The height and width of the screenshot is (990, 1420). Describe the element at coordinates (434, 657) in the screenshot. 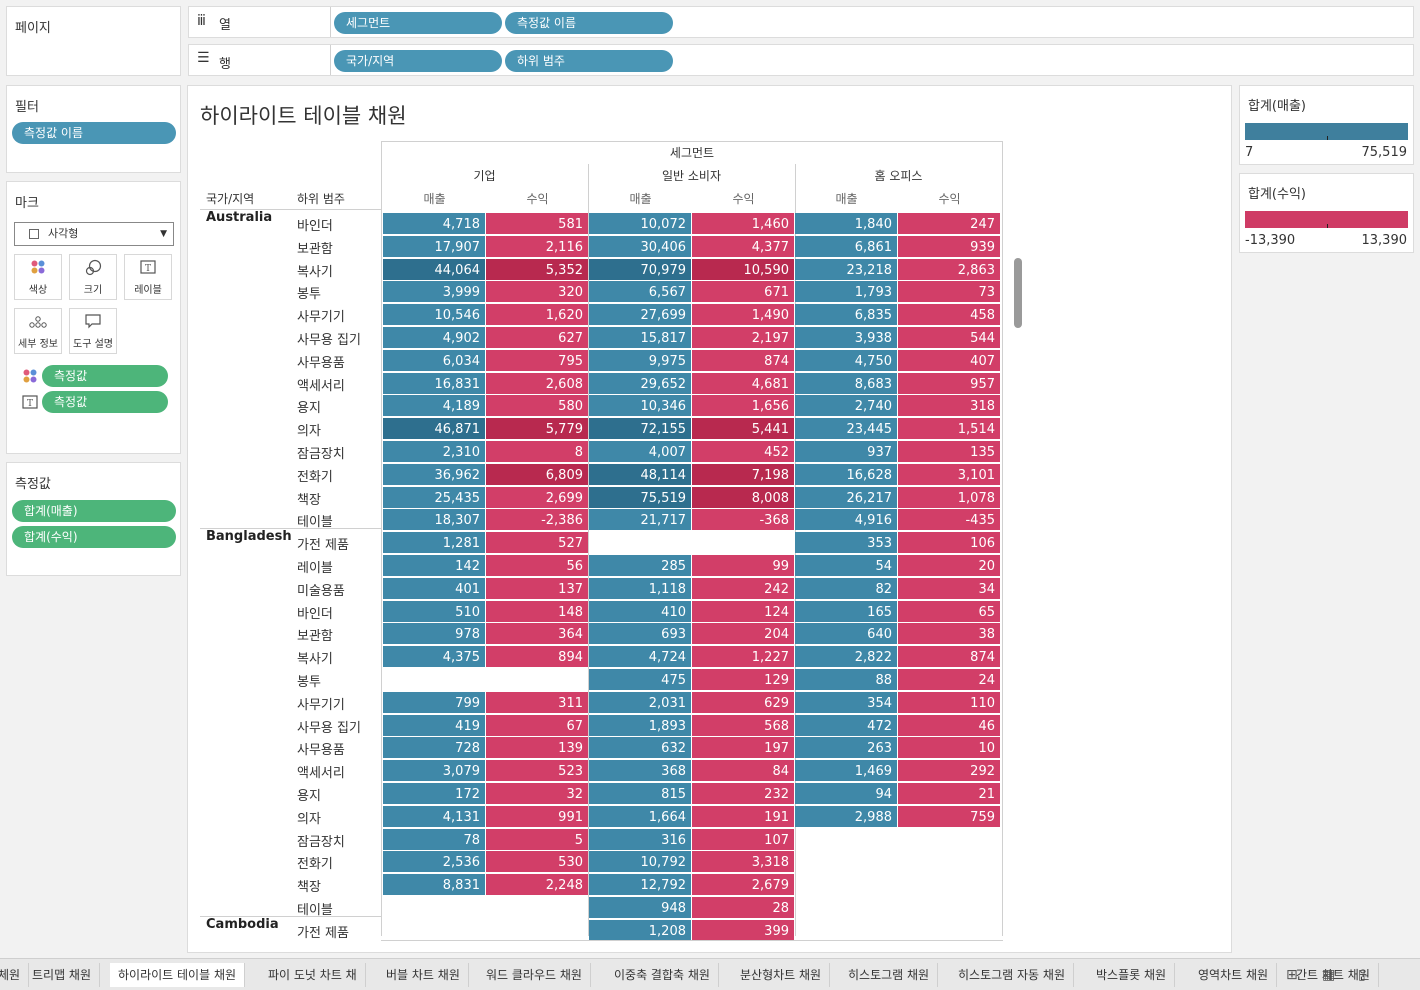

I see `sales-cell: 4,375` at that location.